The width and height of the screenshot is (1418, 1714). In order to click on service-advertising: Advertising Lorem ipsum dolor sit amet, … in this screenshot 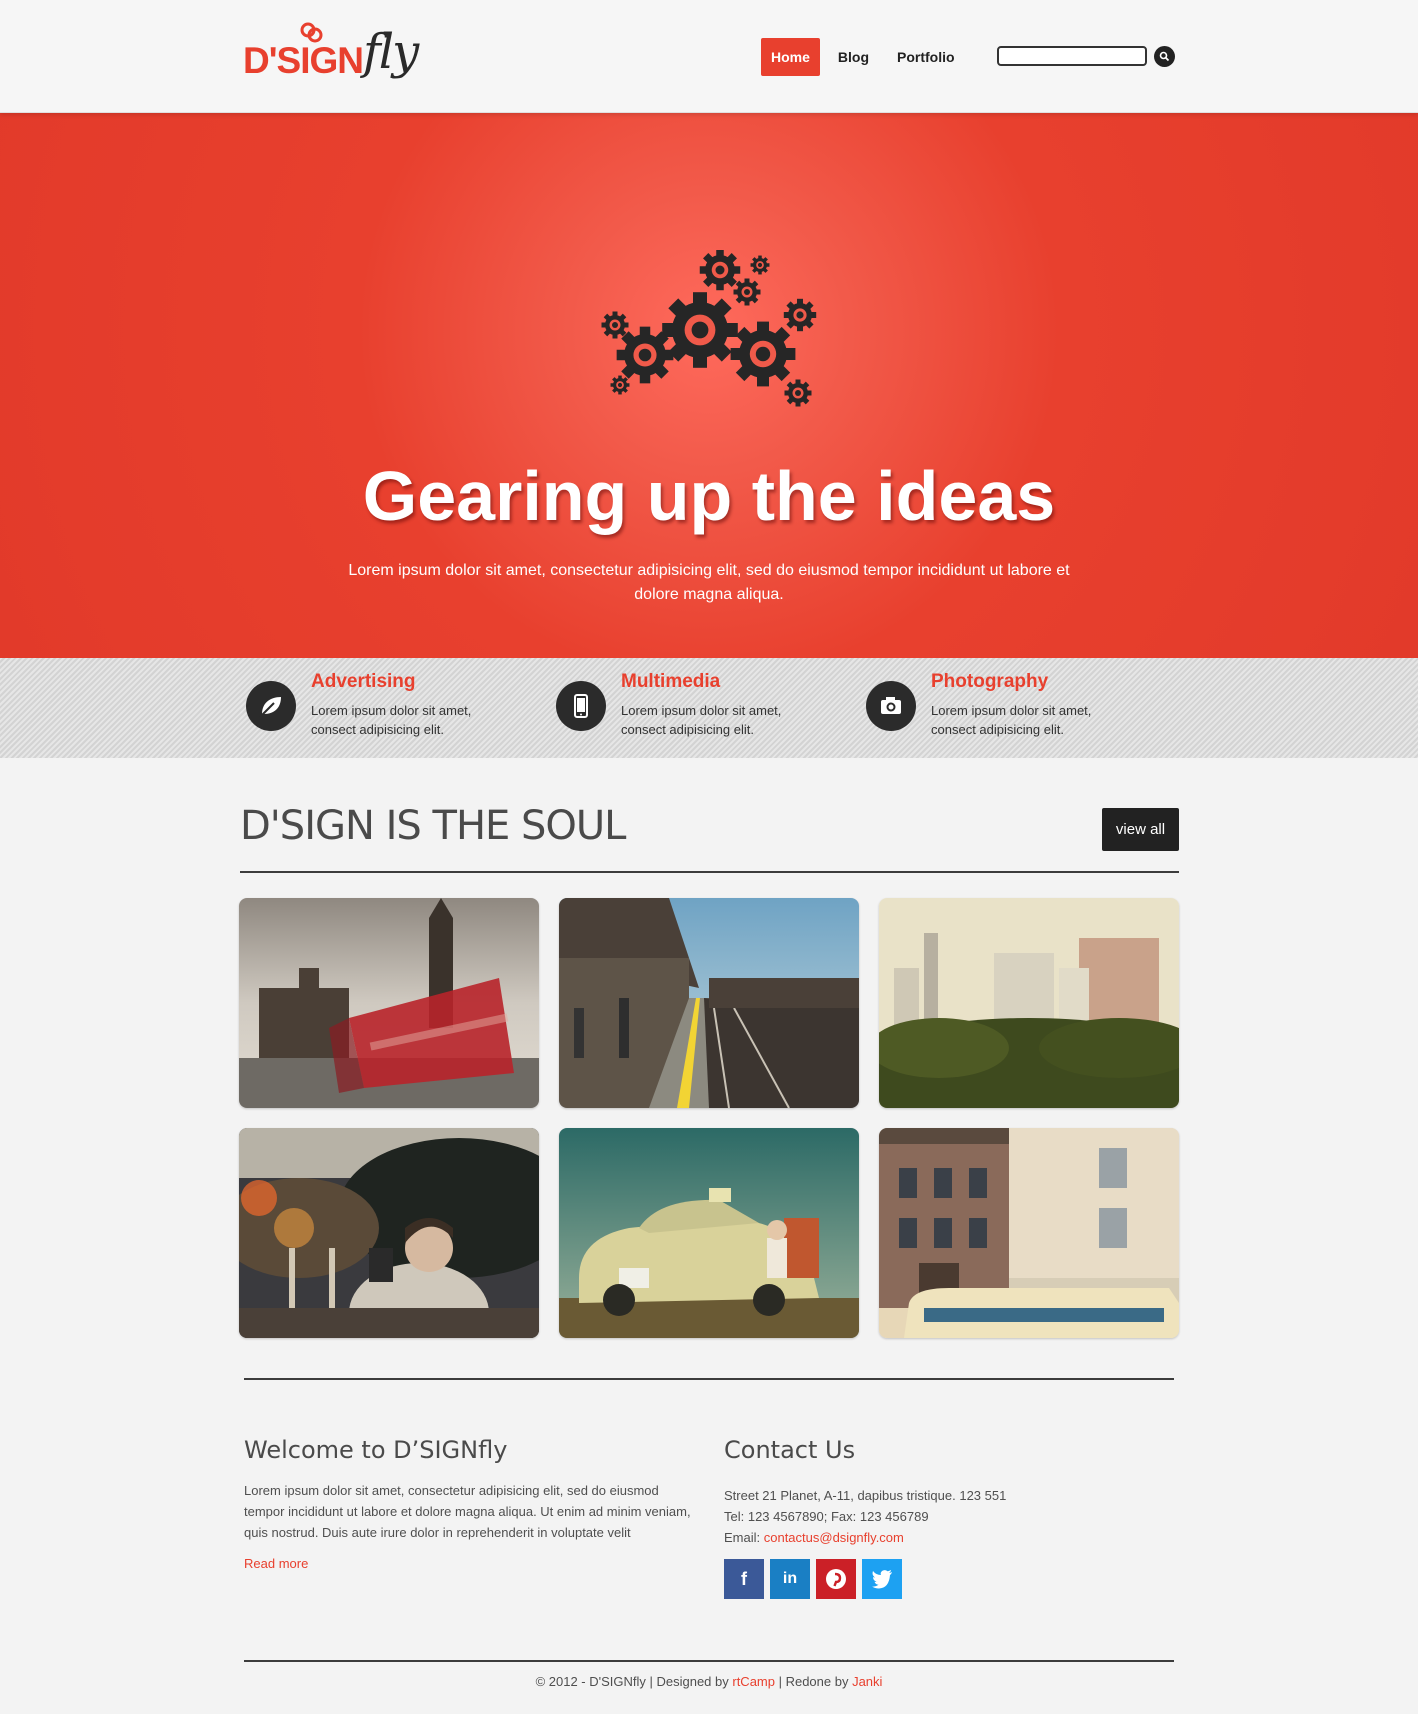, I will do `click(376, 711)`.